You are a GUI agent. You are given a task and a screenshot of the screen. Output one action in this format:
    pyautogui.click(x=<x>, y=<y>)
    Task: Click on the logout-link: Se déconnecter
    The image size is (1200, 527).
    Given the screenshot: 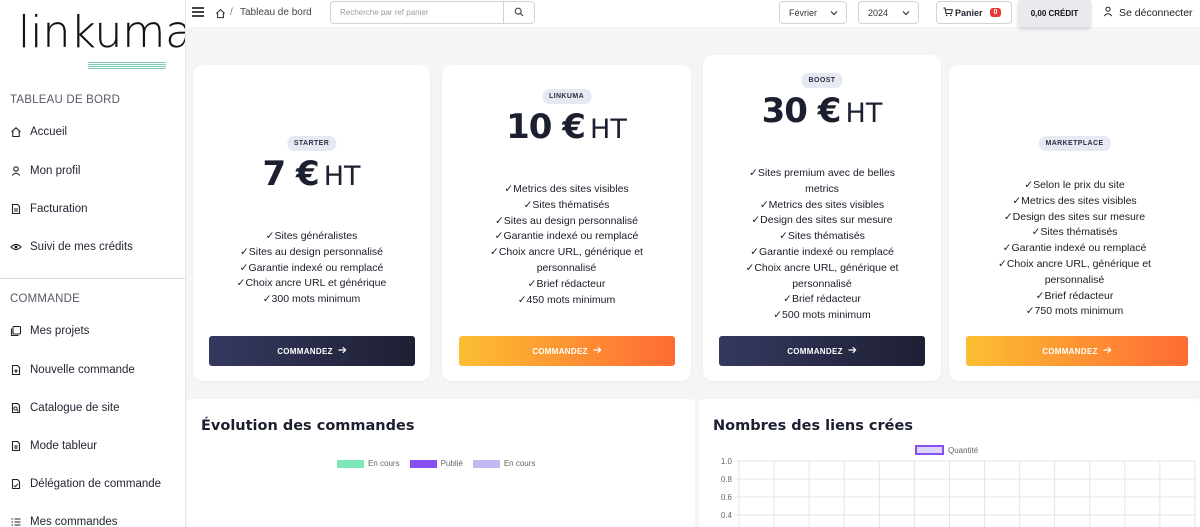 What is the action you would take?
    pyautogui.click(x=1148, y=13)
    